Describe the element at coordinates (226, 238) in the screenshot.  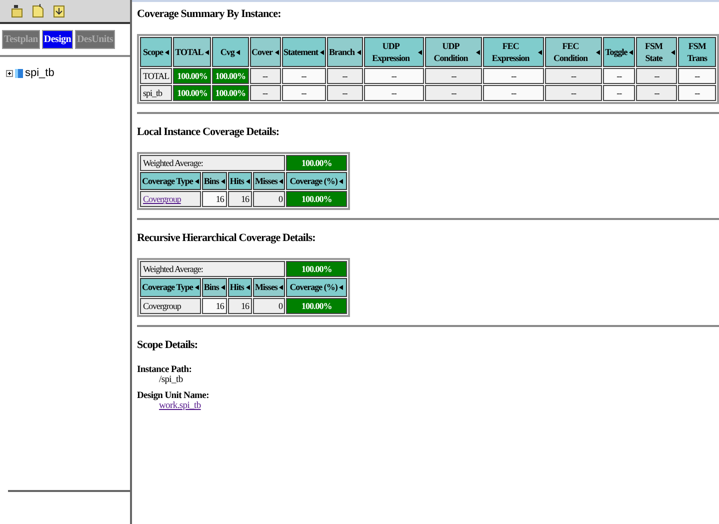
I see `section-title: Recursive Hierarchical Coverage Details:` at that location.